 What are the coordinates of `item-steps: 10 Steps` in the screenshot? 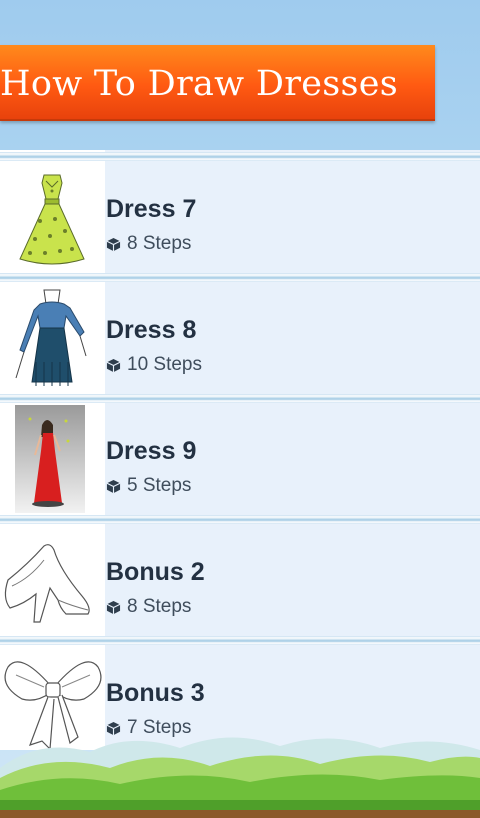 It's located at (154, 365).